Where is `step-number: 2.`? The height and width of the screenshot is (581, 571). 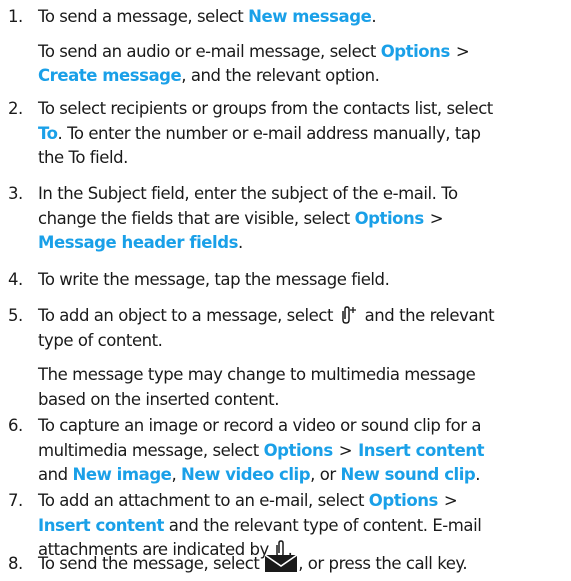
step-number: 2. is located at coordinates (15, 108).